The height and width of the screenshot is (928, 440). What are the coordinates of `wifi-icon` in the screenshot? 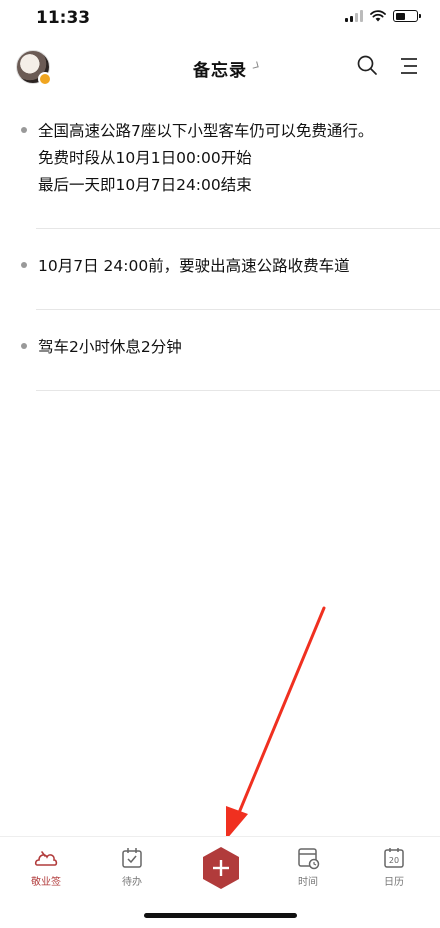 It's located at (378, 16).